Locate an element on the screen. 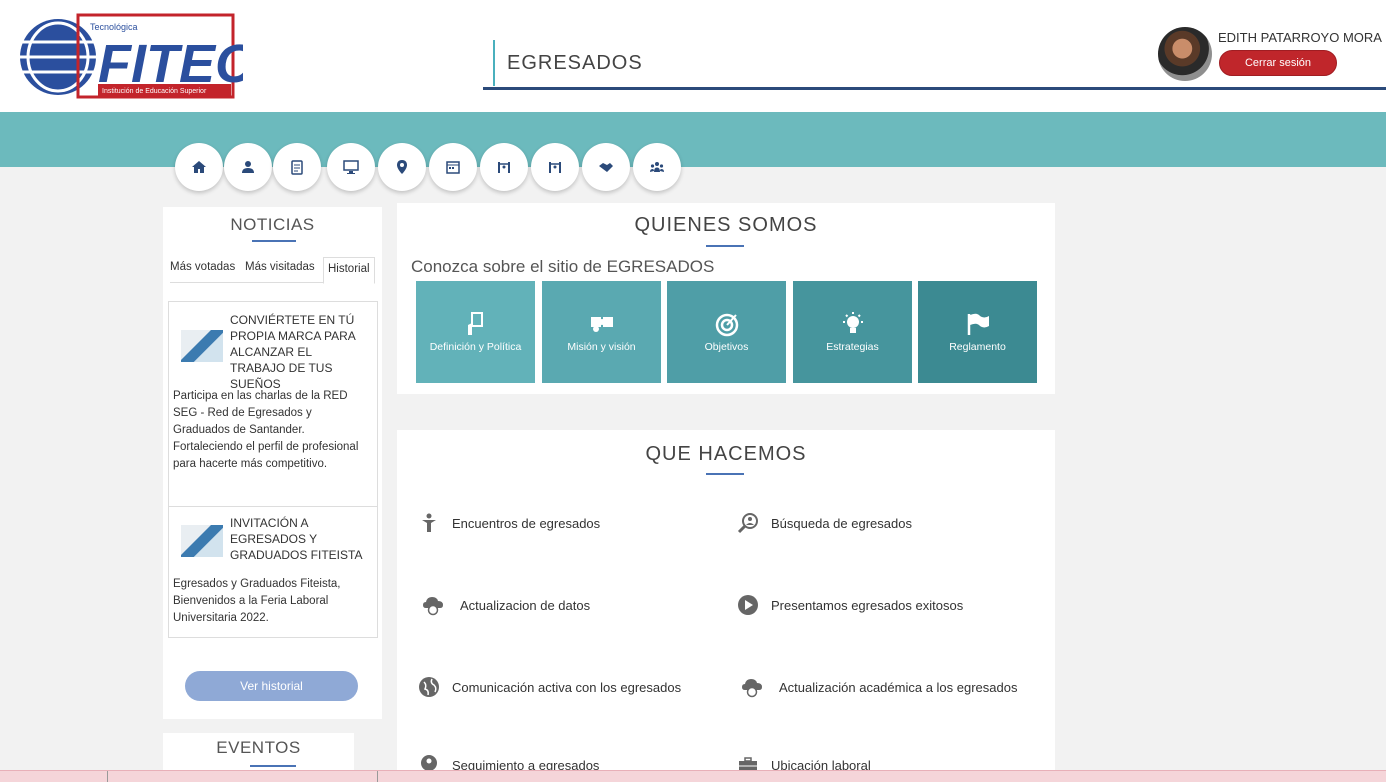 The image size is (1386, 782). user-icon is located at coordinates (248, 167).